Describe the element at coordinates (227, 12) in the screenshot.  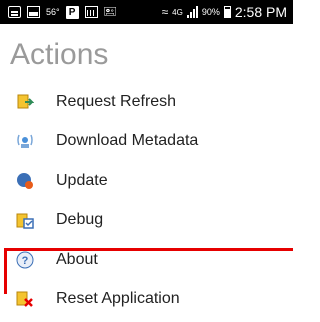
I see `battery-icon` at that location.